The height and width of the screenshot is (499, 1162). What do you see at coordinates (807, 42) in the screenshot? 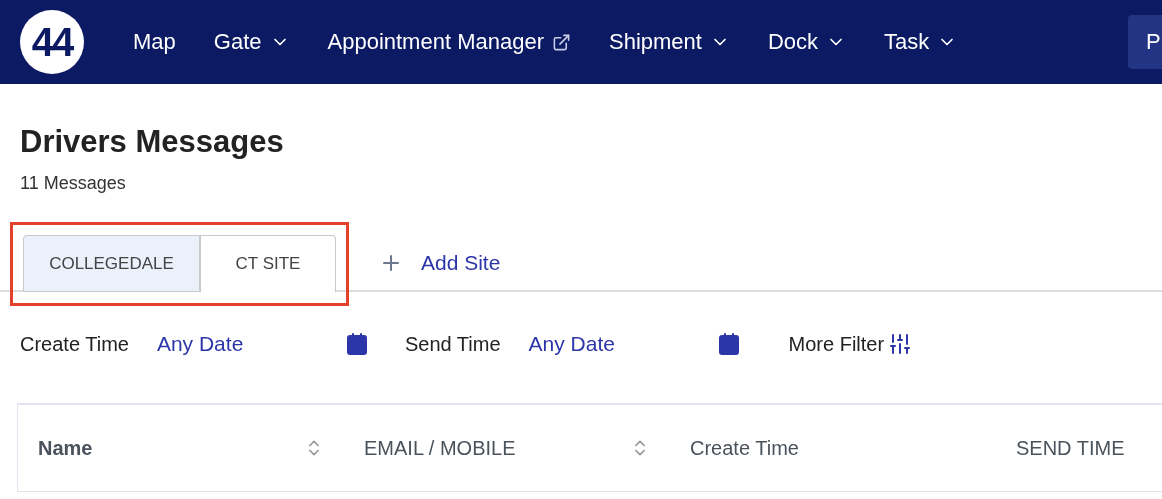
I see `nav-link: Dock` at bounding box center [807, 42].